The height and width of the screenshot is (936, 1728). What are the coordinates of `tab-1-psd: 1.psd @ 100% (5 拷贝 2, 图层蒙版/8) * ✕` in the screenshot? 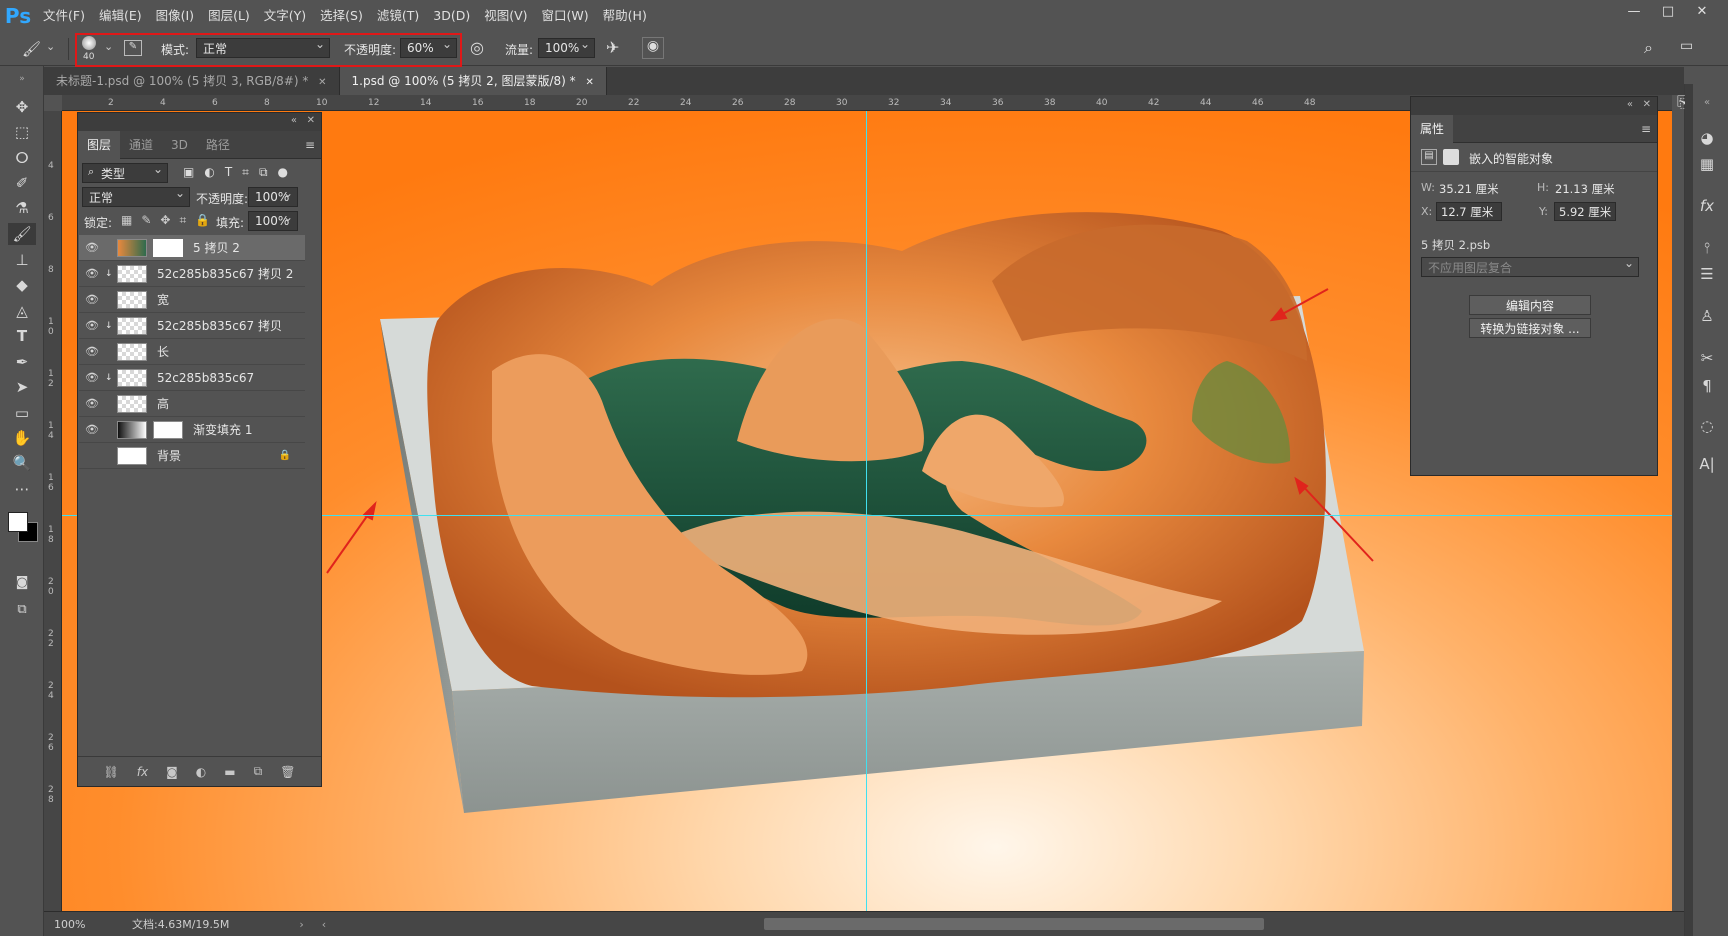 It's located at (473, 81).